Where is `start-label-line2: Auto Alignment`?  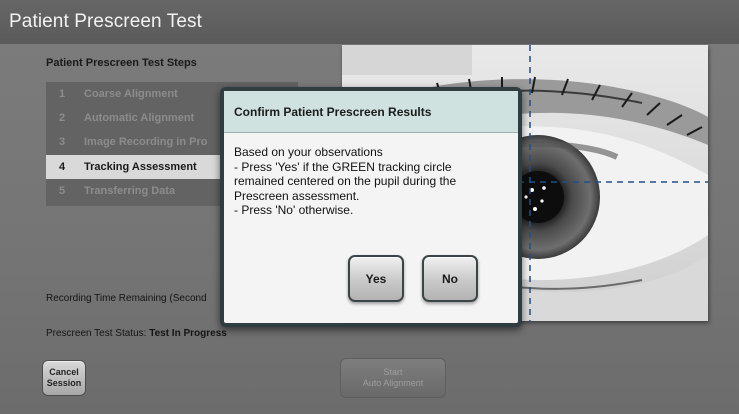
start-label-line2: Auto Alignment is located at coordinates (393, 383).